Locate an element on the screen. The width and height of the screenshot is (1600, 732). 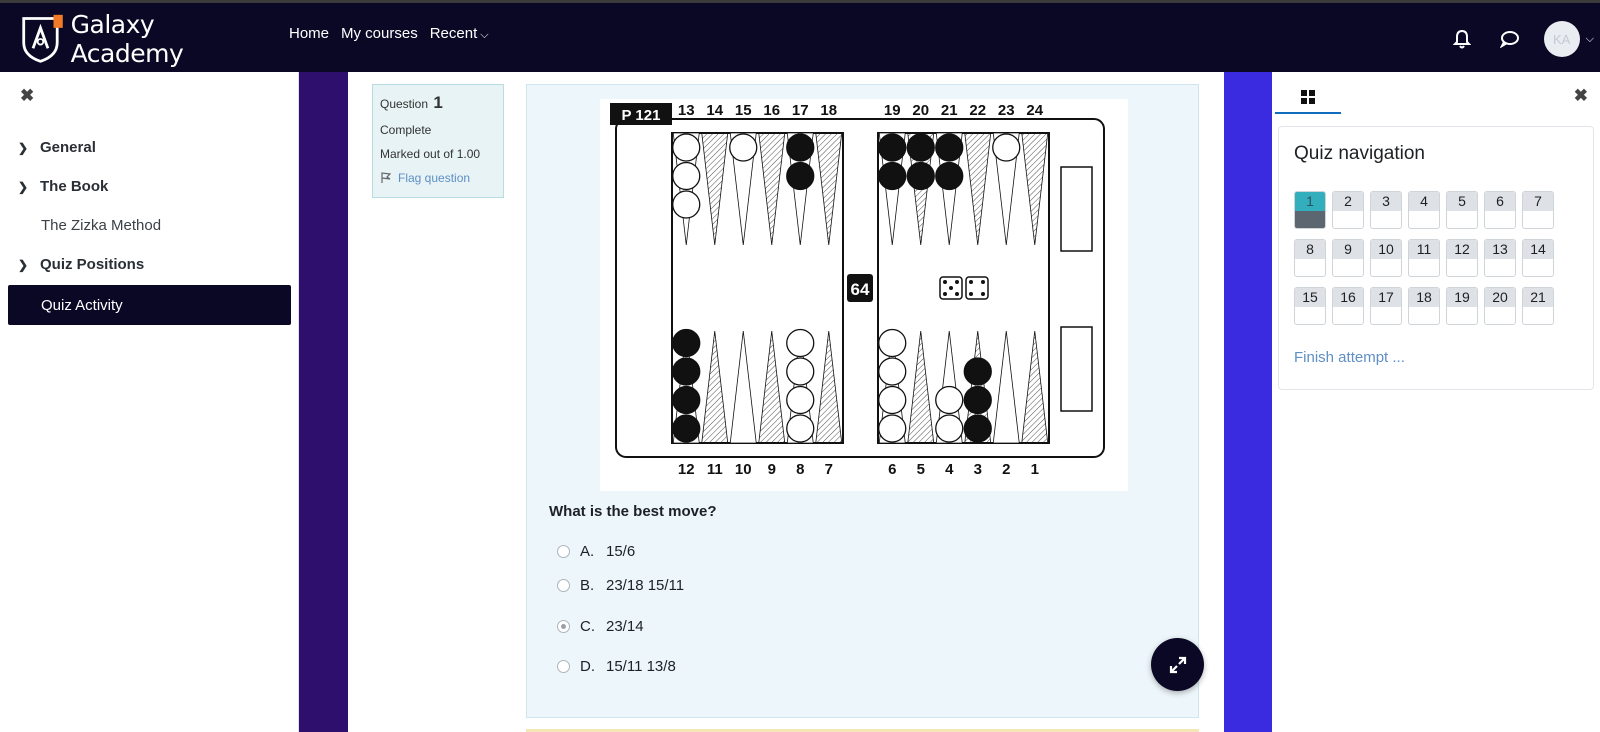
question-nav-button: 2 is located at coordinates (1348, 210).